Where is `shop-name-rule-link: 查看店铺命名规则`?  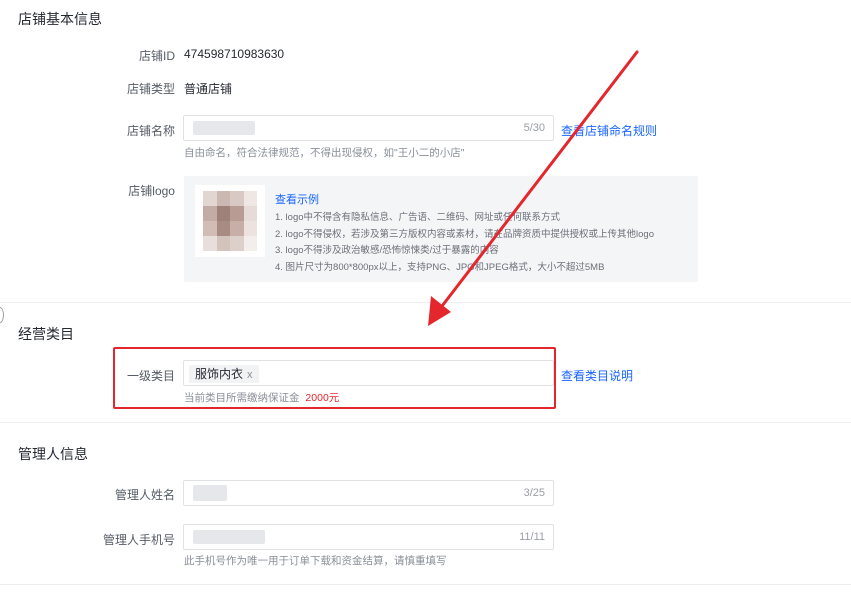 shop-name-rule-link: 查看店铺命名规则 is located at coordinates (609, 130).